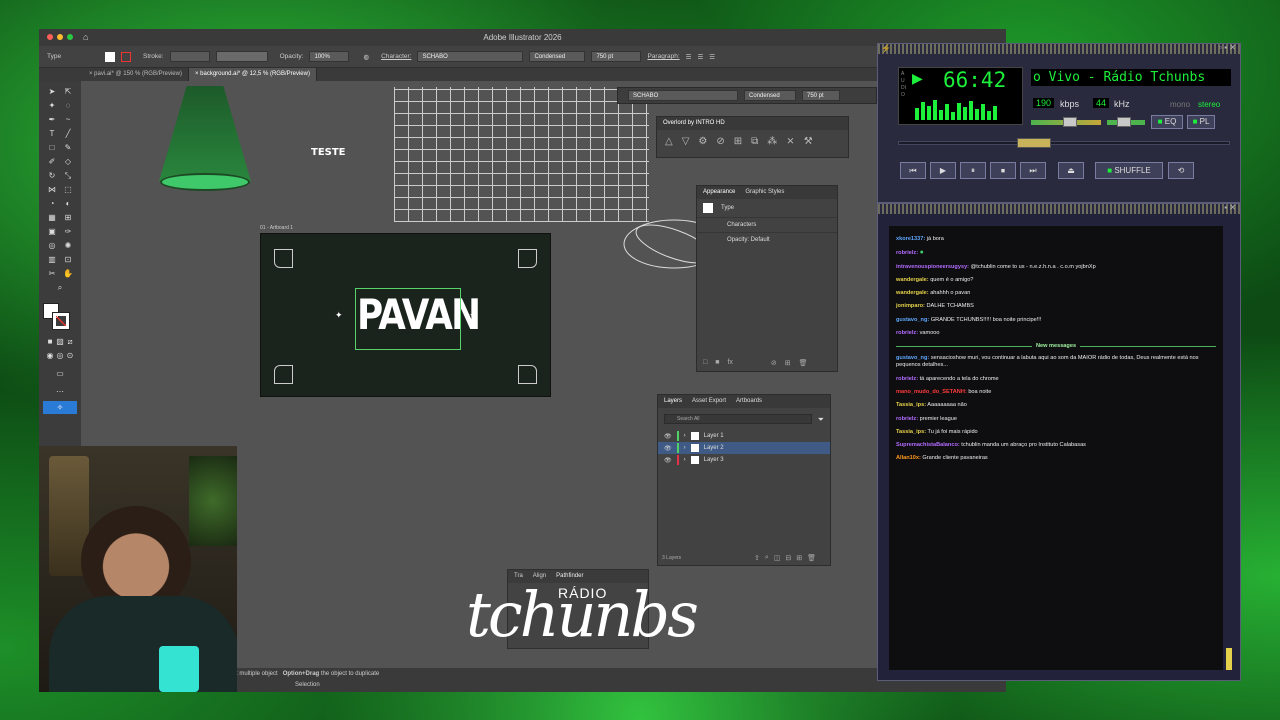 Image resolution: width=1280 pixels, height=720 pixels. I want to click on tab-artboards: Artboards, so click(749, 401).